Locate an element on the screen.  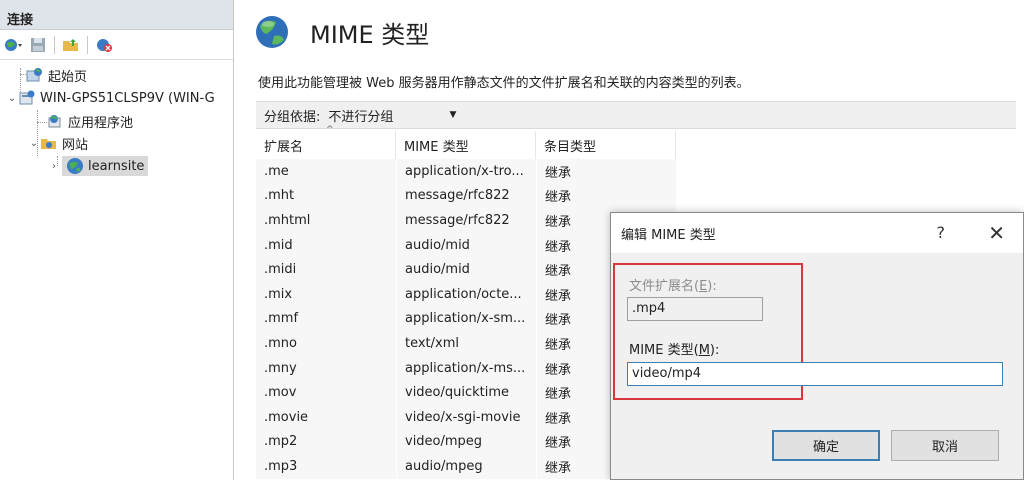
globe-icon is located at coordinates (75, 166).